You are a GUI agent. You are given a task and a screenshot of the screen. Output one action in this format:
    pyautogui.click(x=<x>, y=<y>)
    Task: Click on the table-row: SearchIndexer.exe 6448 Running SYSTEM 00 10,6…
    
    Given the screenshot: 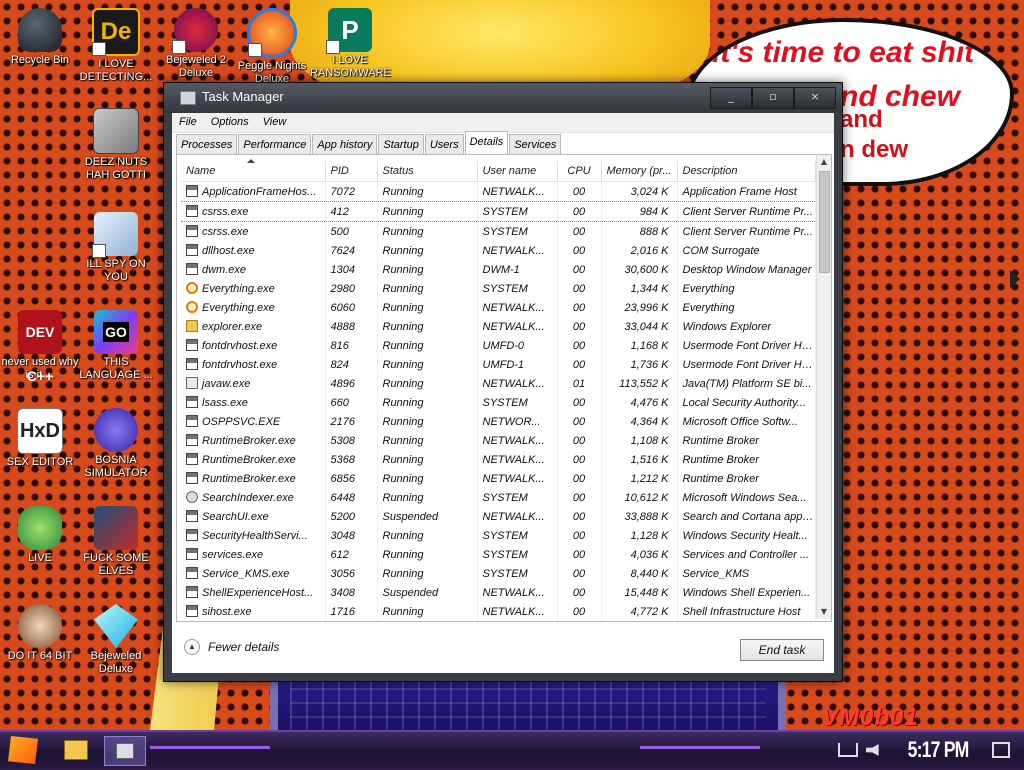 What is the action you would take?
    pyautogui.click(x=498, y=497)
    